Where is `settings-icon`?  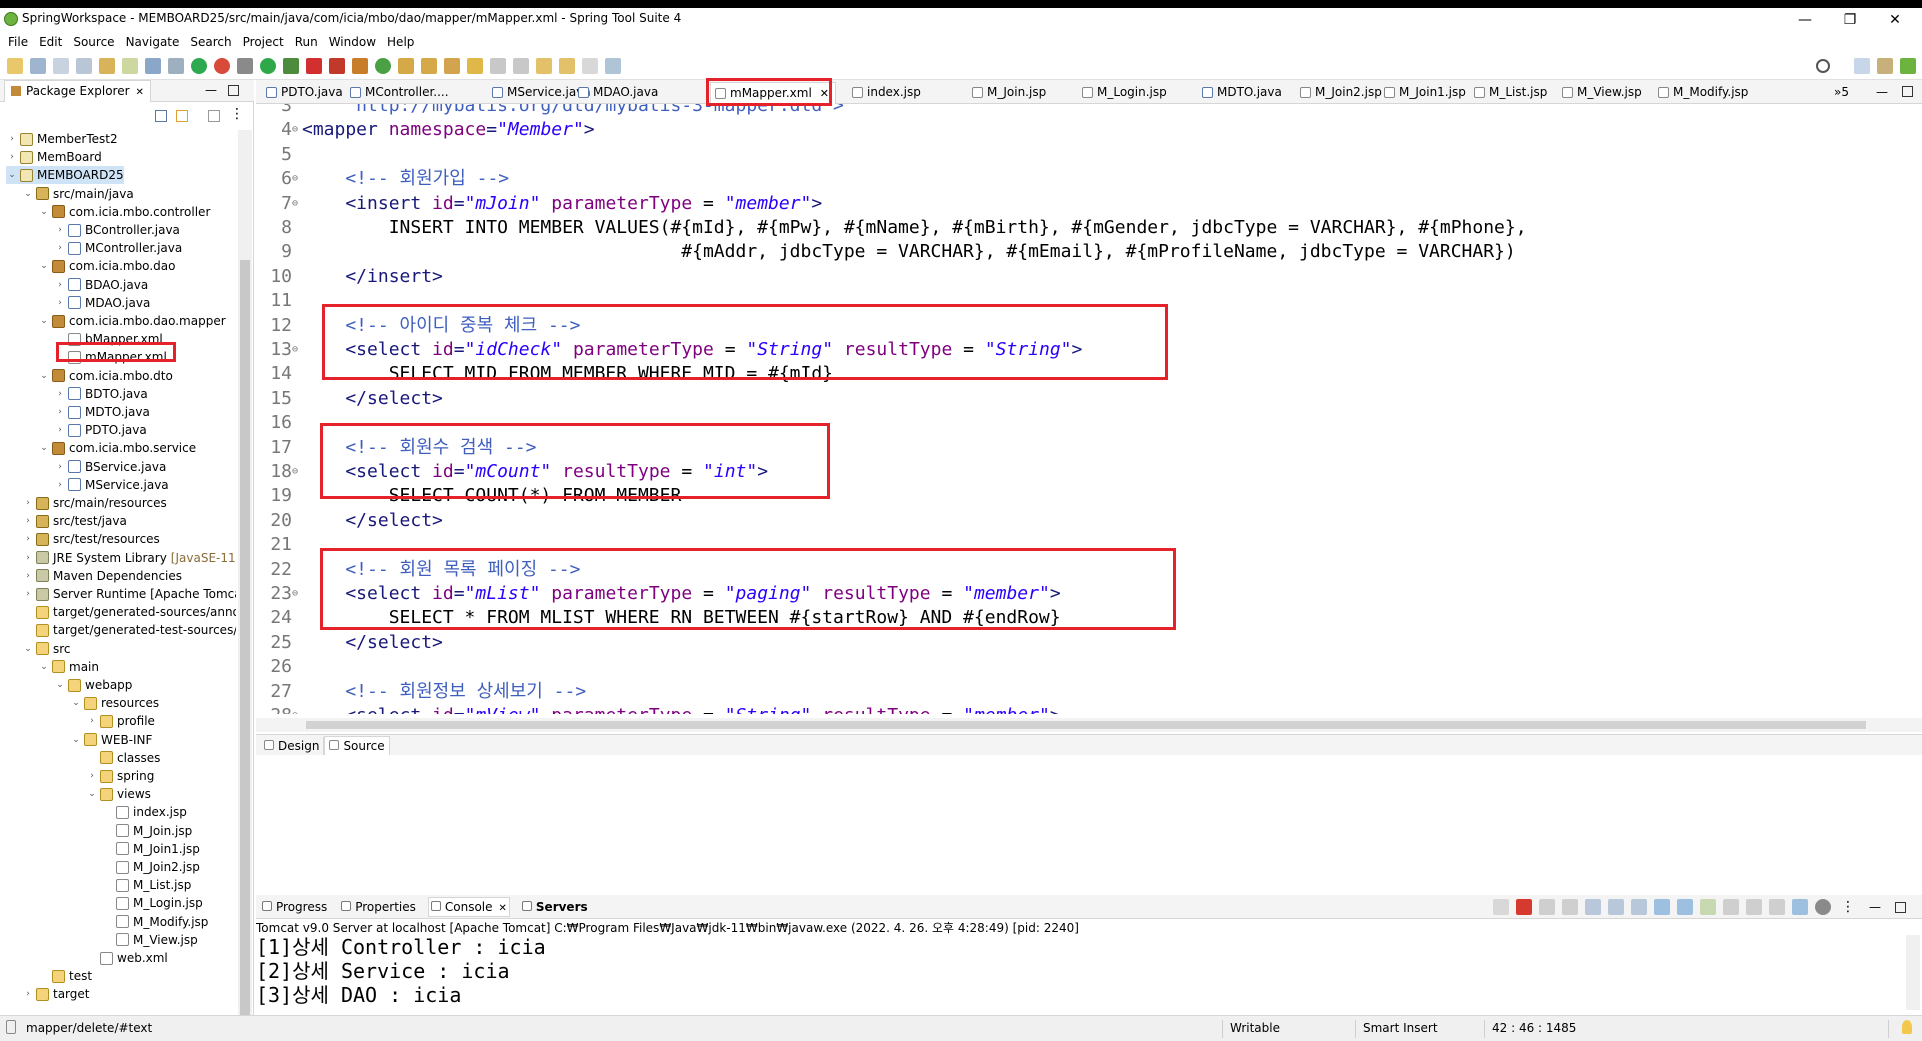 settings-icon is located at coordinates (1823, 907).